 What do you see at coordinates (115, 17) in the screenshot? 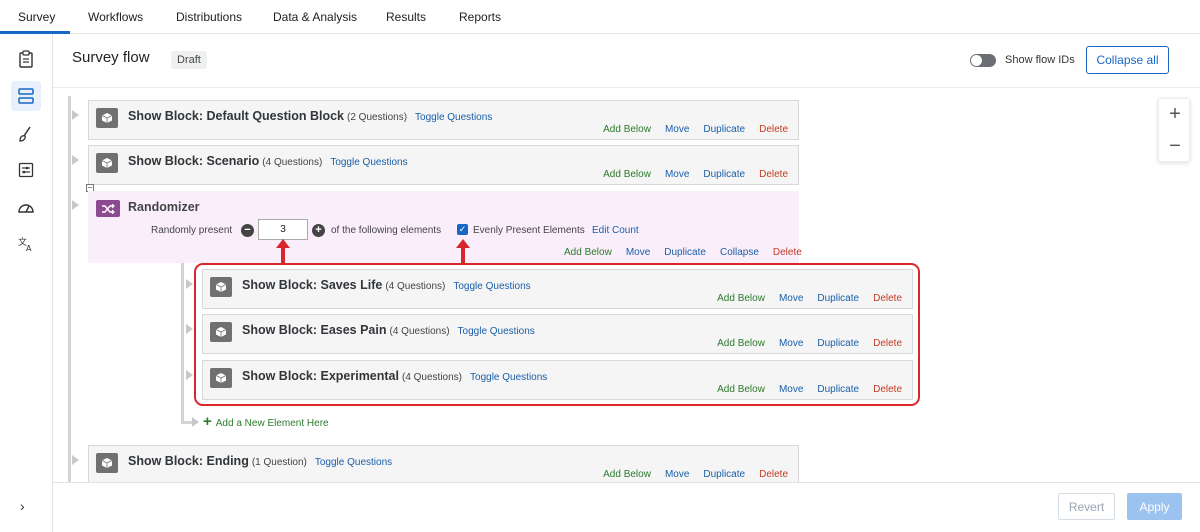
I see `tab-workflows: Workflows` at bounding box center [115, 17].